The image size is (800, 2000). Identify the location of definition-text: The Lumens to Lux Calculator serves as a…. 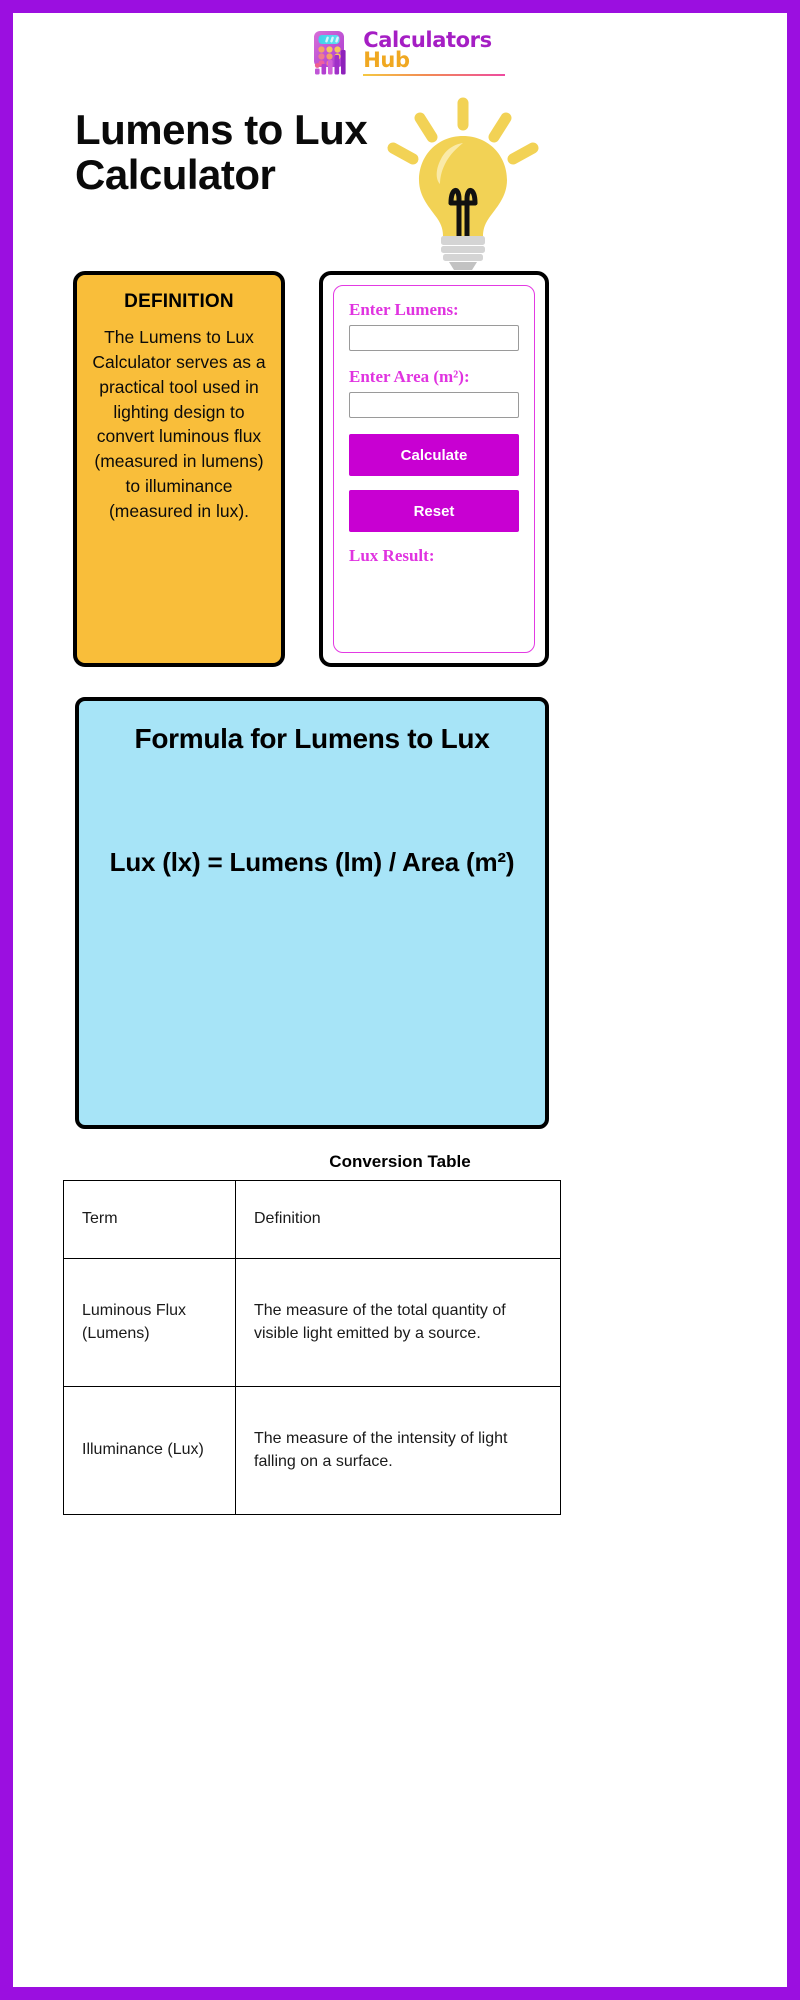
(179, 424).